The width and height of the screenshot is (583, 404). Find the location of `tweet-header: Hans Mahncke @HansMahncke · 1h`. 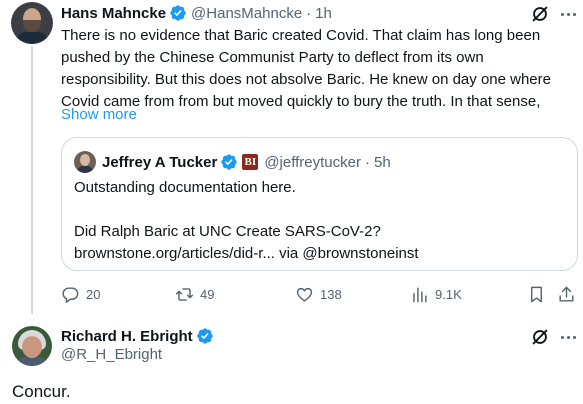

tweet-header: Hans Mahncke @HansMahncke · 1h is located at coordinates (196, 13).